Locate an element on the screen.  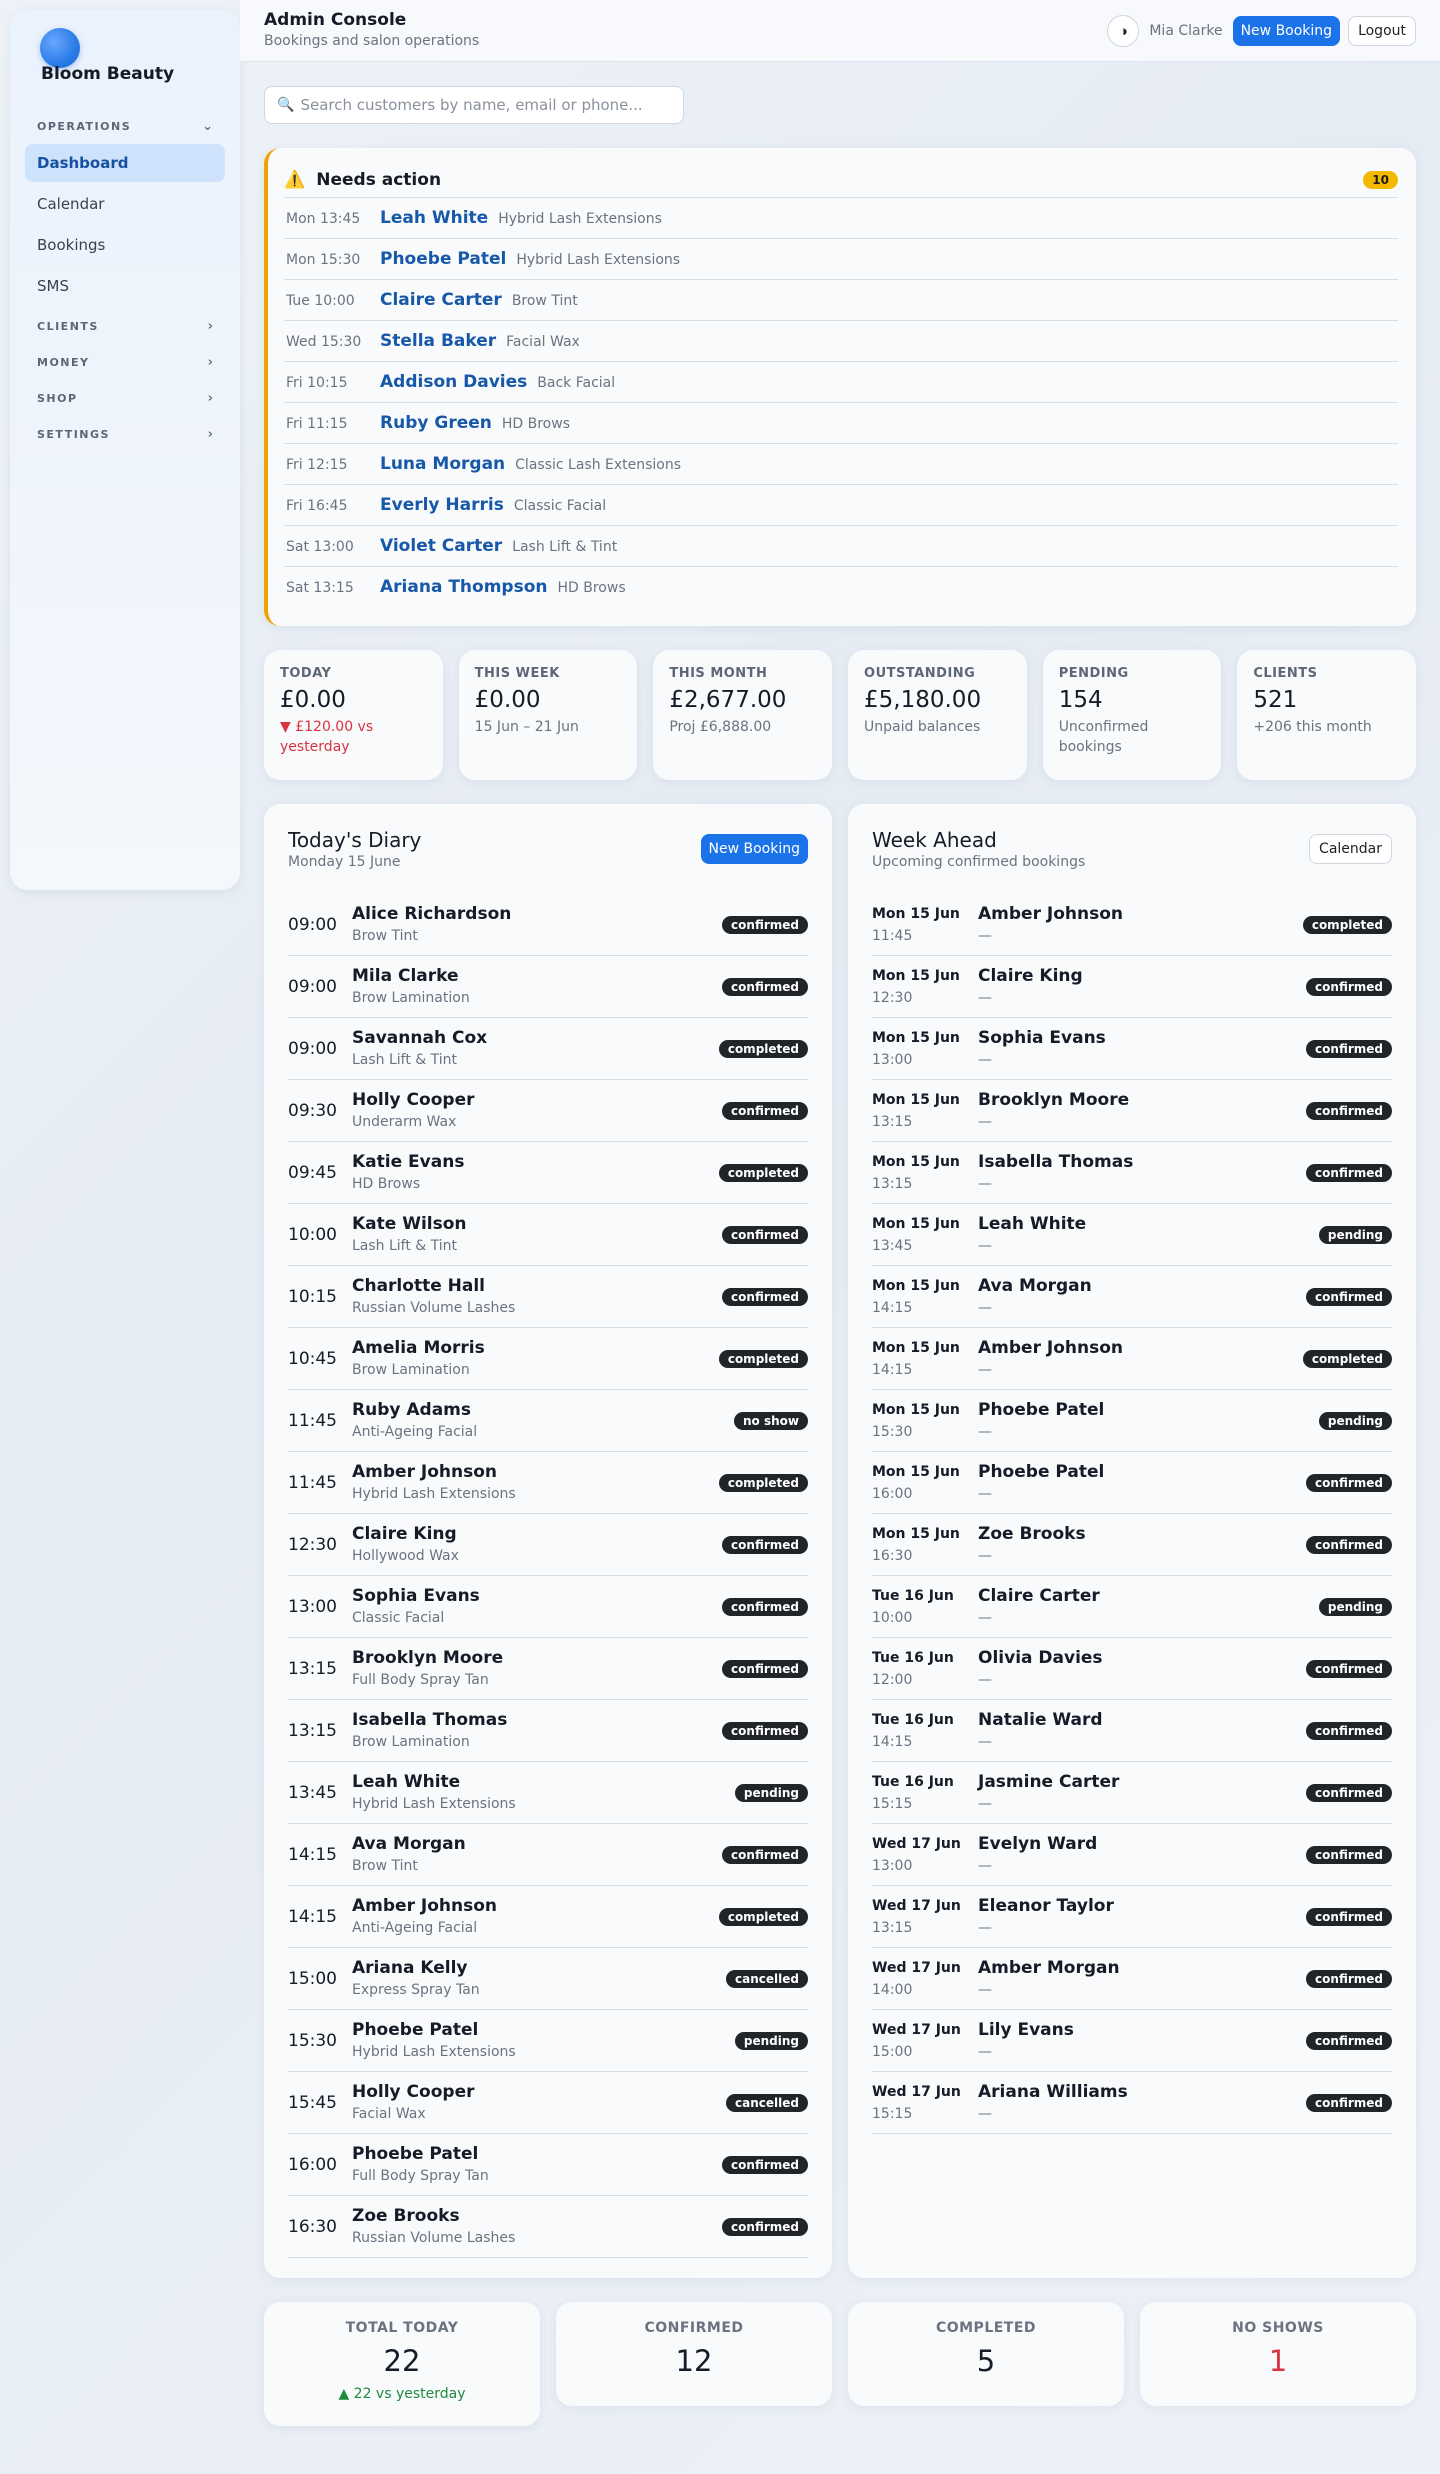
theme-toggle-icon: ◑ is located at coordinates (1123, 31).